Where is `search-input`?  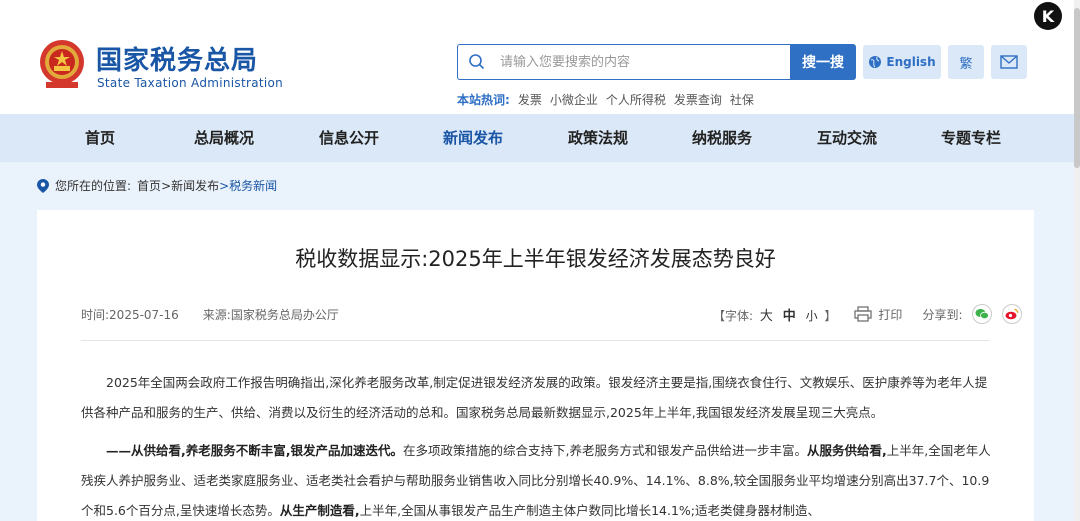 search-input is located at coordinates (640, 62).